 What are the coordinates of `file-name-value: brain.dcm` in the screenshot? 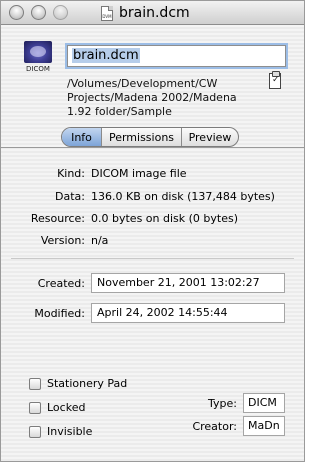 It's located at (106, 55).